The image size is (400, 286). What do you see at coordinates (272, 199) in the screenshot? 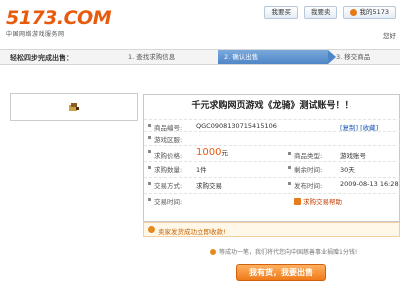
I see `row-tradetime: 交易时间: 求购交易帮助` at bounding box center [272, 199].